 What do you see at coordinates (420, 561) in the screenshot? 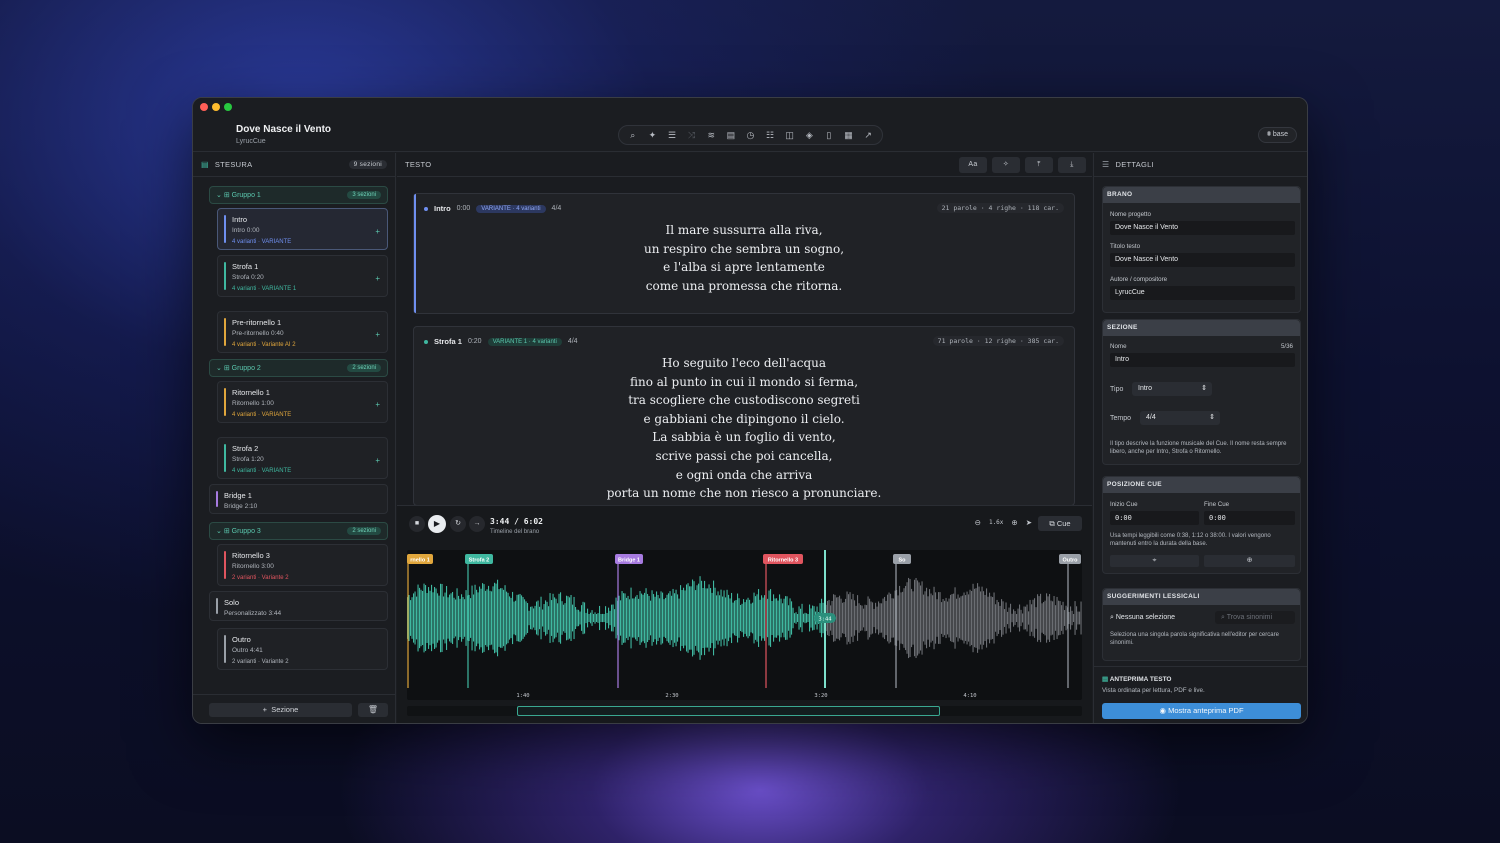
I see `cue-marker-label: rnello 1` at bounding box center [420, 561].